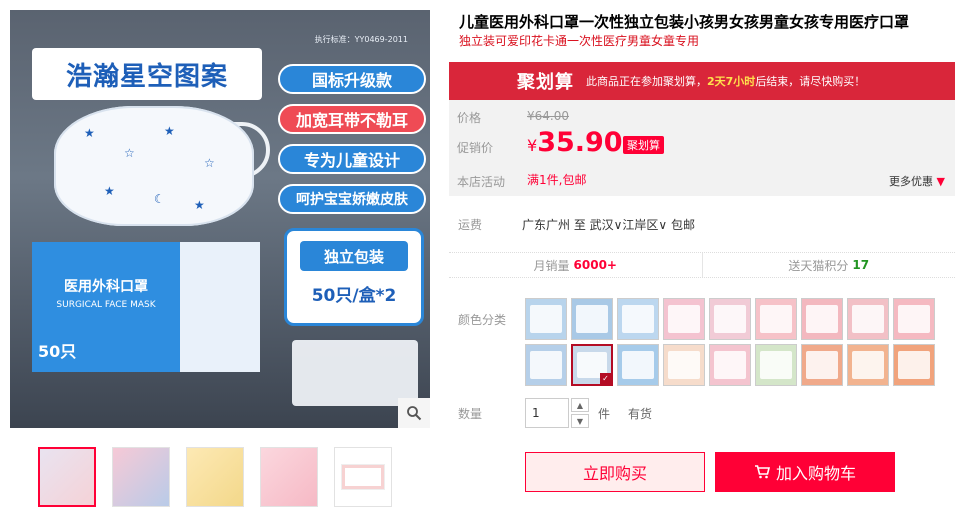  Describe the element at coordinates (580, 421) in the screenshot. I see `decrease-quantity-icon: ▼` at that location.